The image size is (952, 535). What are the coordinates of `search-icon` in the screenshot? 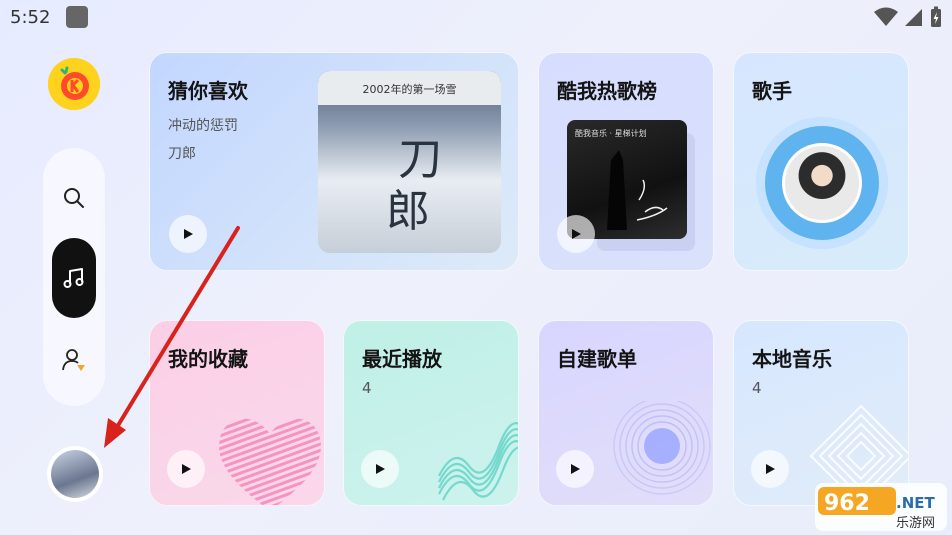 It's located at (74, 198).